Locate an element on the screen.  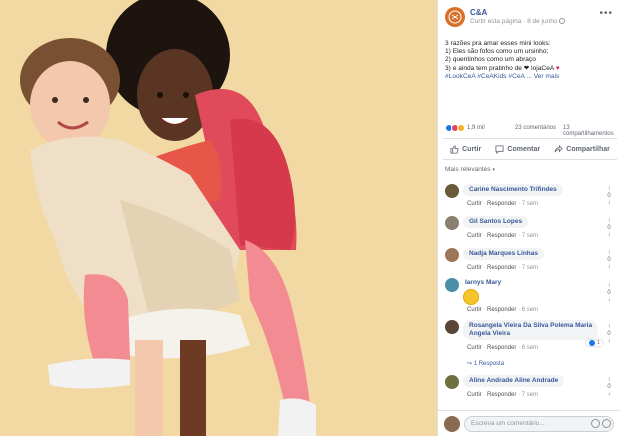
comment-body: Iarnys Mary is located at coordinates (483, 282).